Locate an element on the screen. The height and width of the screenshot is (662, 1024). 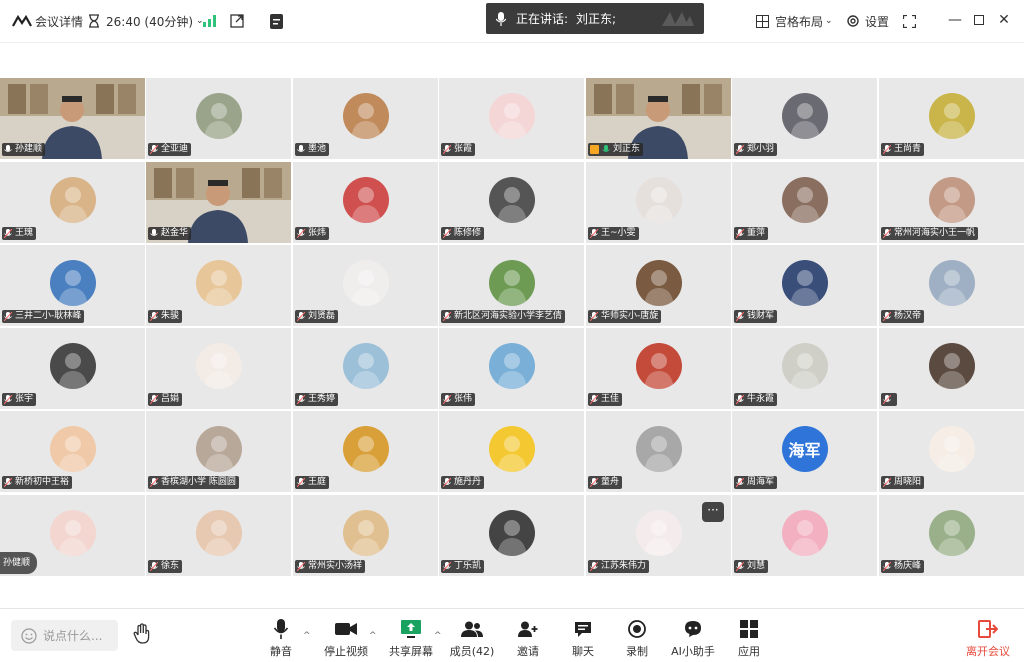
participant-tile: 徐东 is located at coordinates (218, 535).